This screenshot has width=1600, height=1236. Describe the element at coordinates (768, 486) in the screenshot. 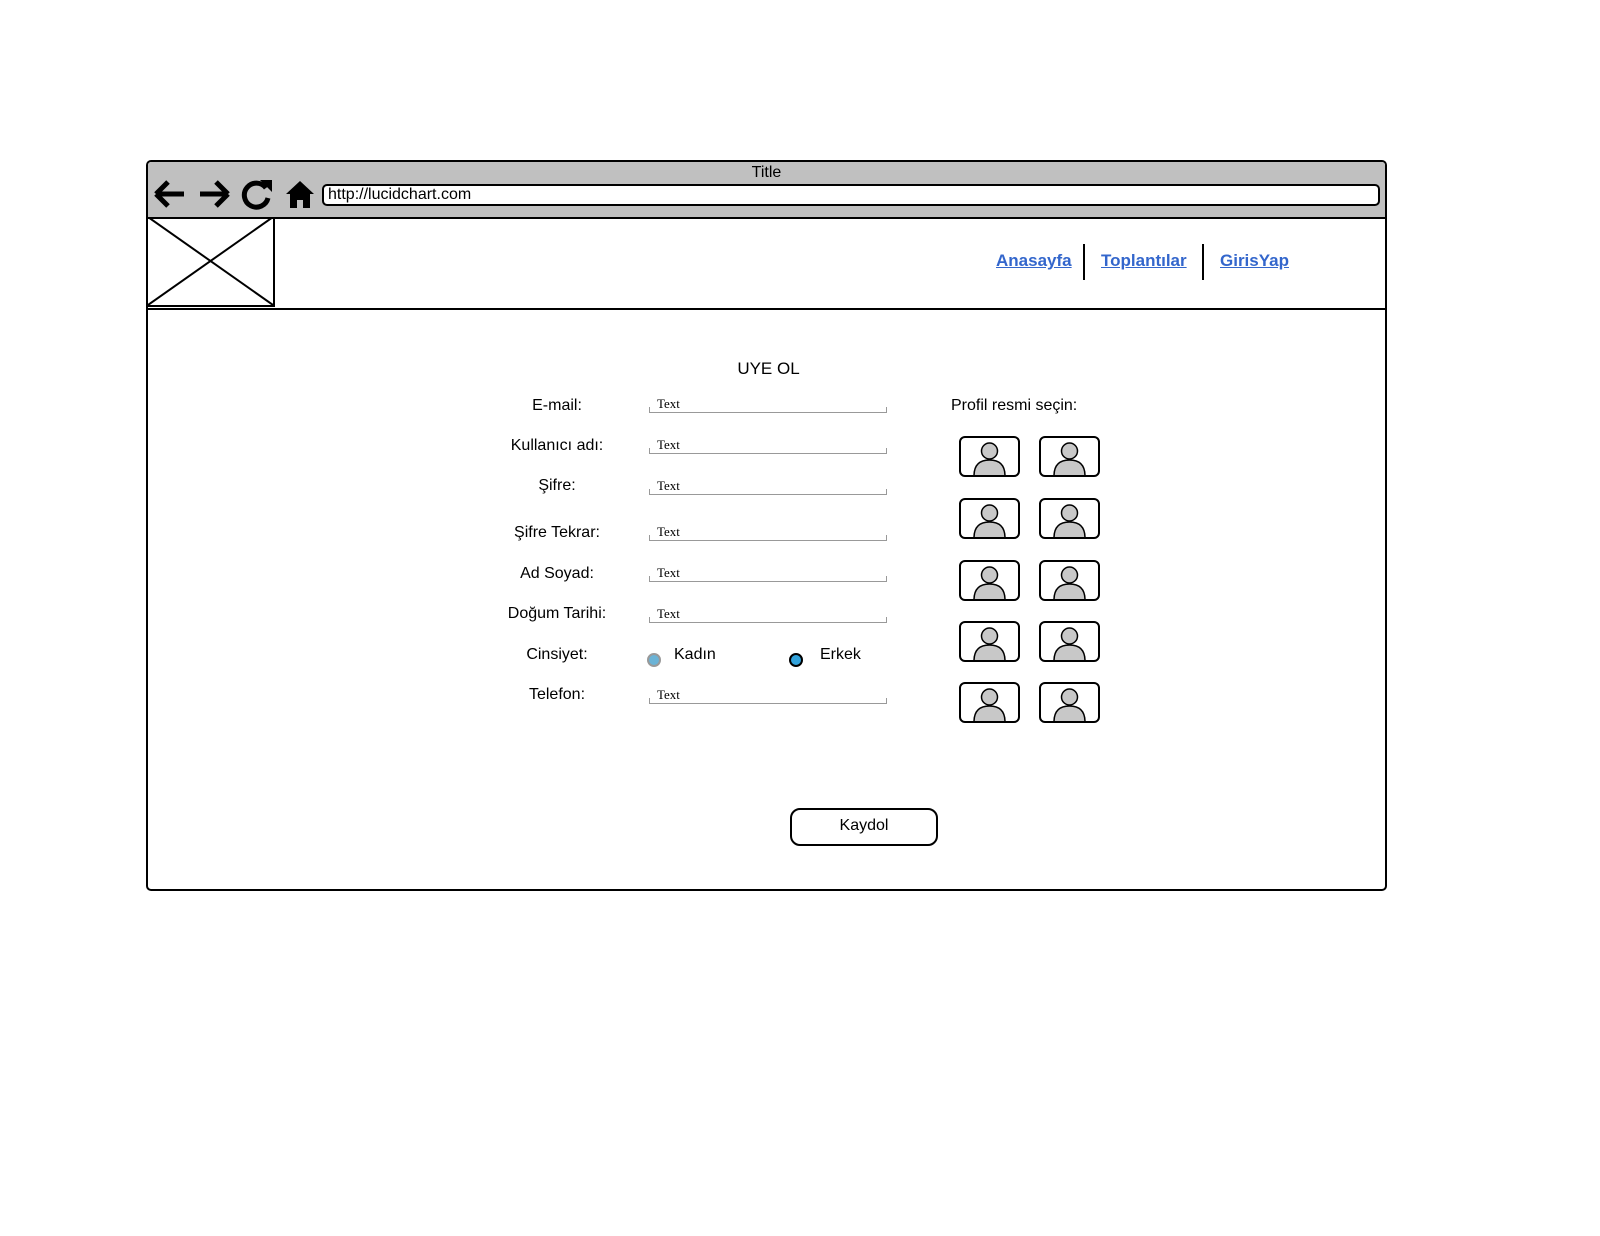

I see `password-field: Text` at that location.